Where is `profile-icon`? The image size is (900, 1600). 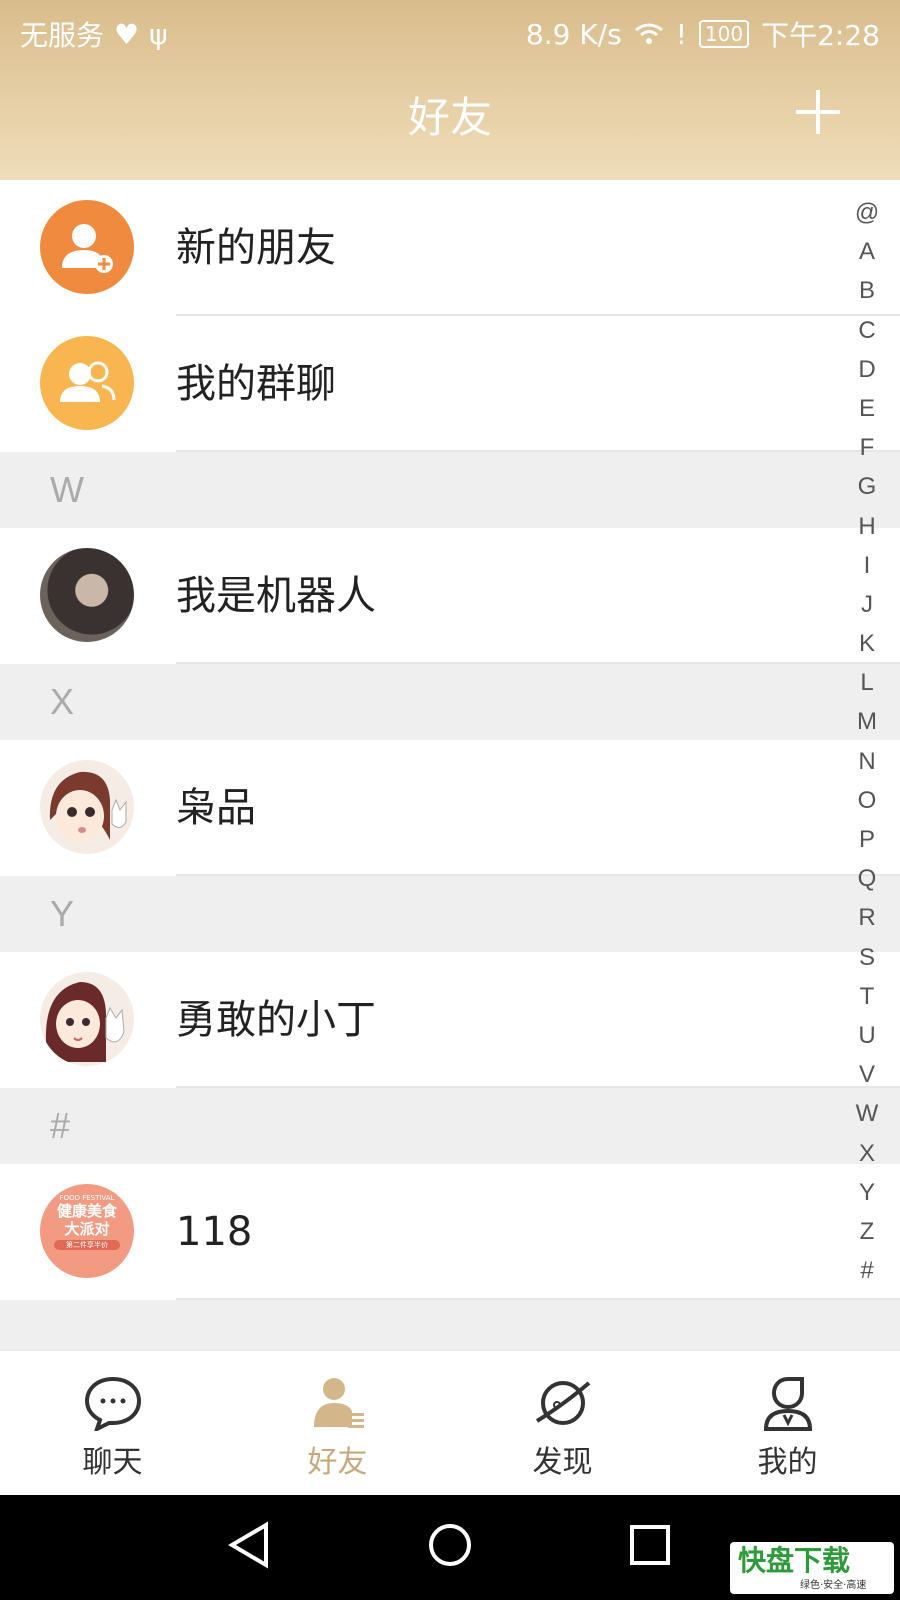
profile-icon is located at coordinates (787, 1404).